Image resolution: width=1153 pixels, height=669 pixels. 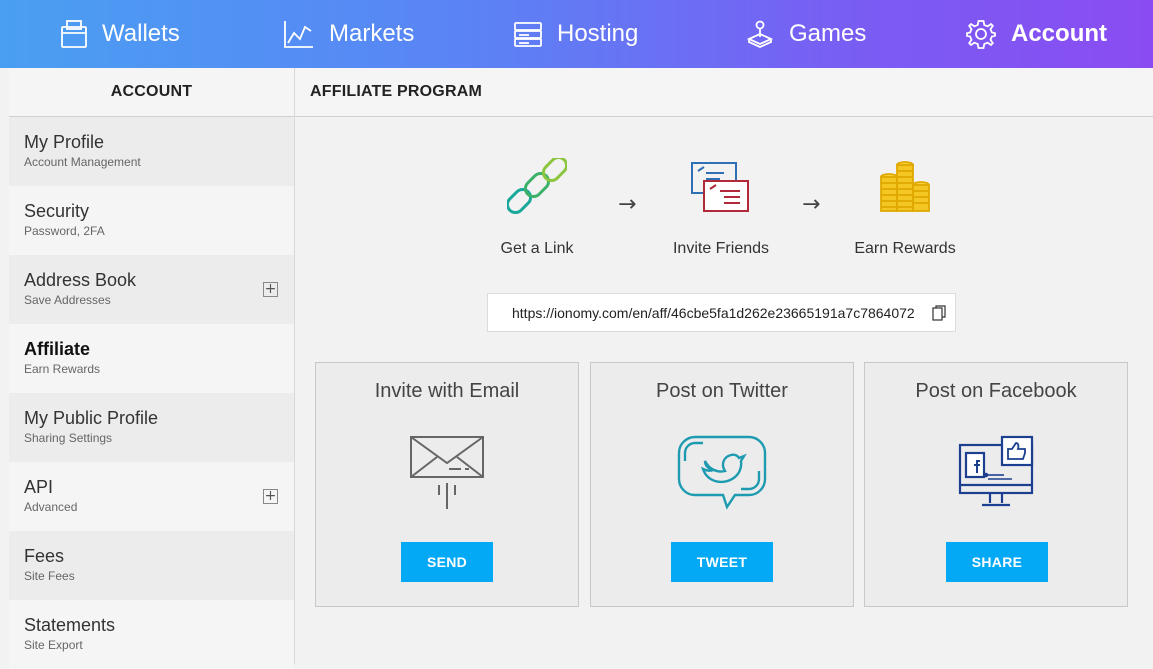 What do you see at coordinates (981, 34) in the screenshot?
I see `gear-icon` at bounding box center [981, 34].